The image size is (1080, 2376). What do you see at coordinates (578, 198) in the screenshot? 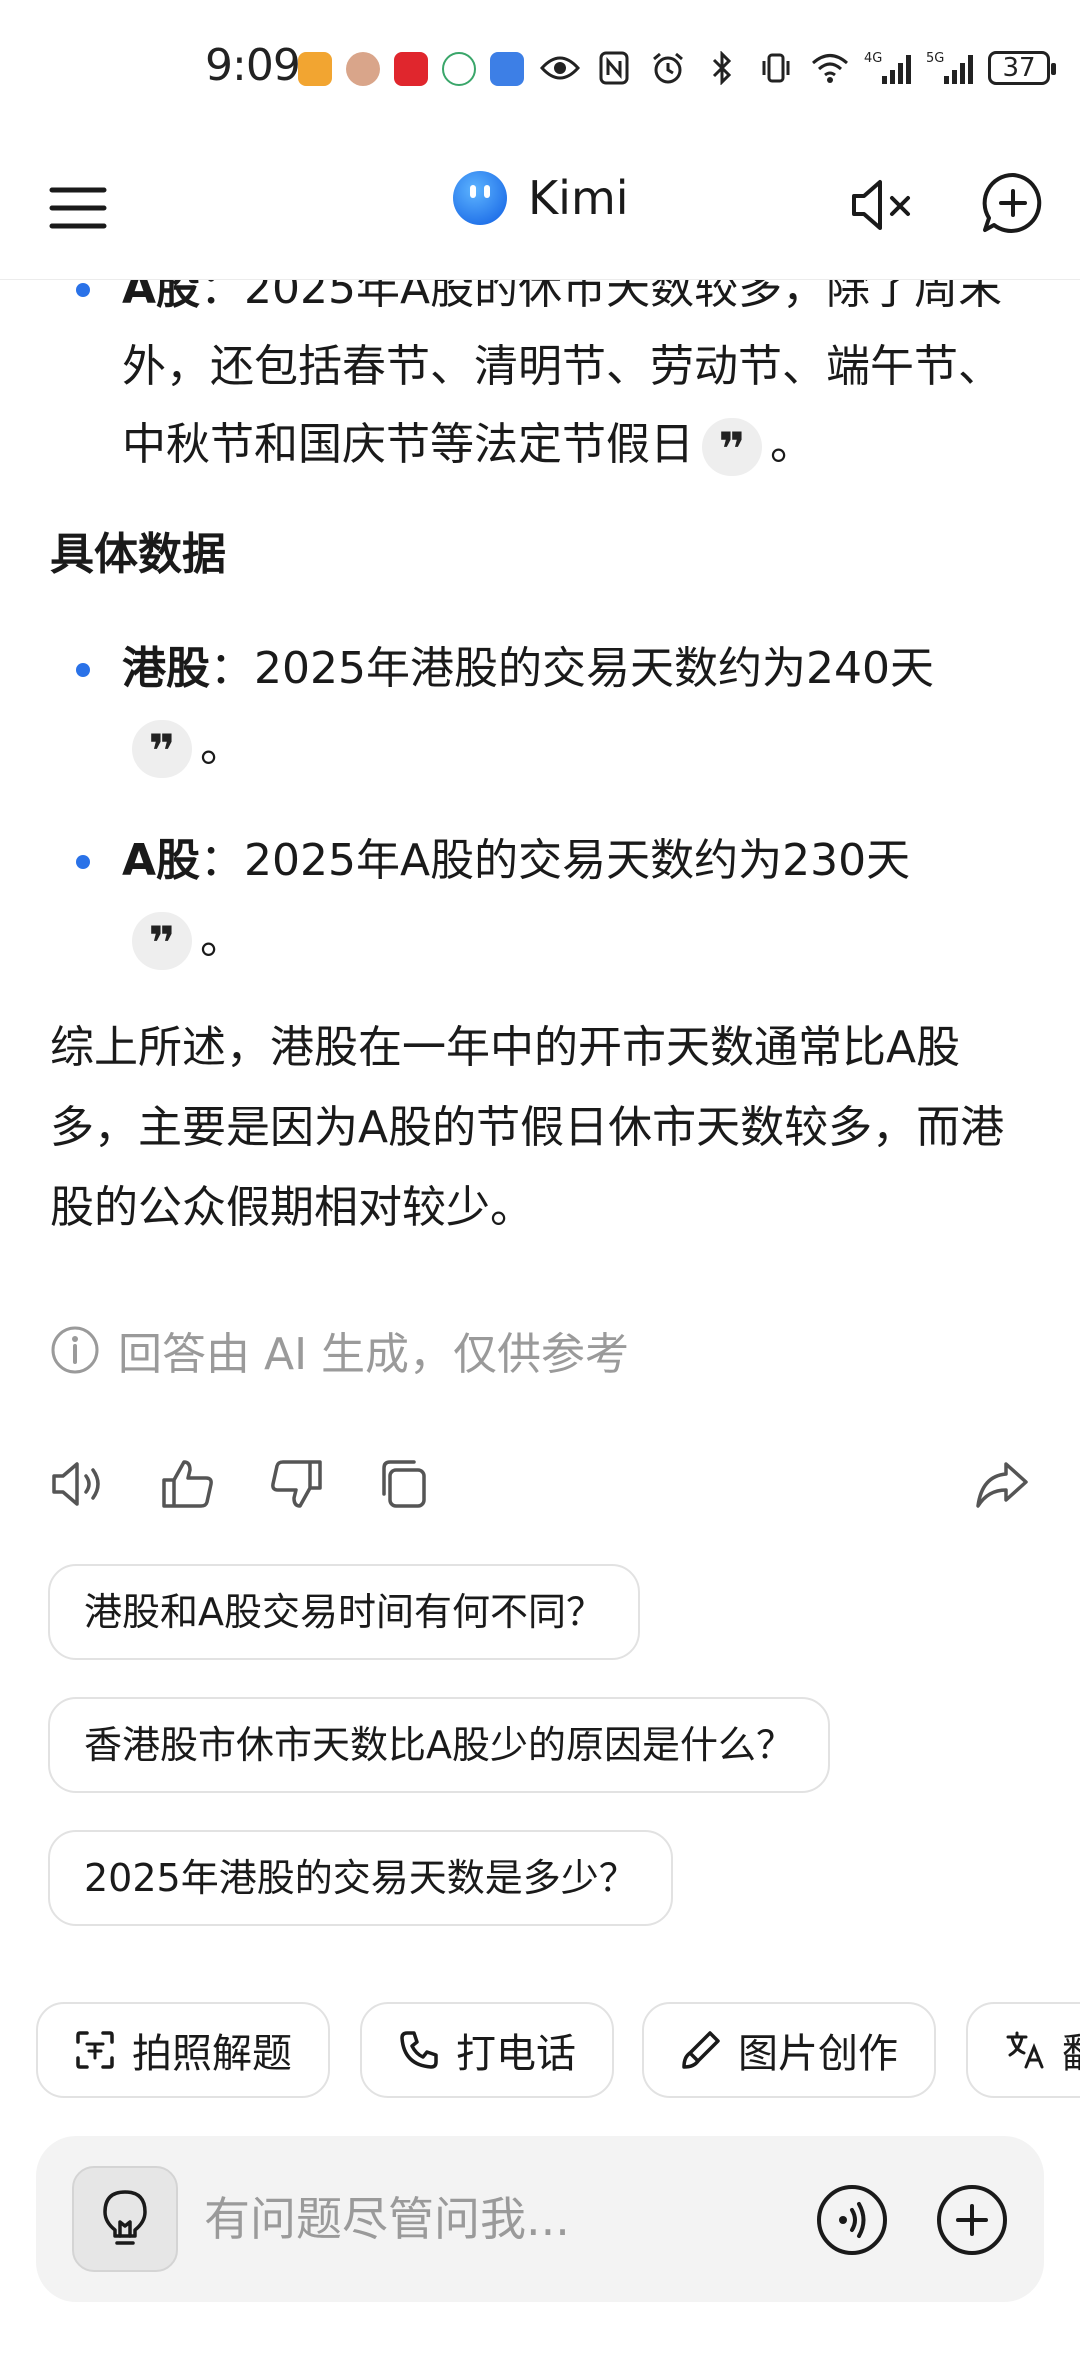
I see `app-title: Kimi` at bounding box center [578, 198].